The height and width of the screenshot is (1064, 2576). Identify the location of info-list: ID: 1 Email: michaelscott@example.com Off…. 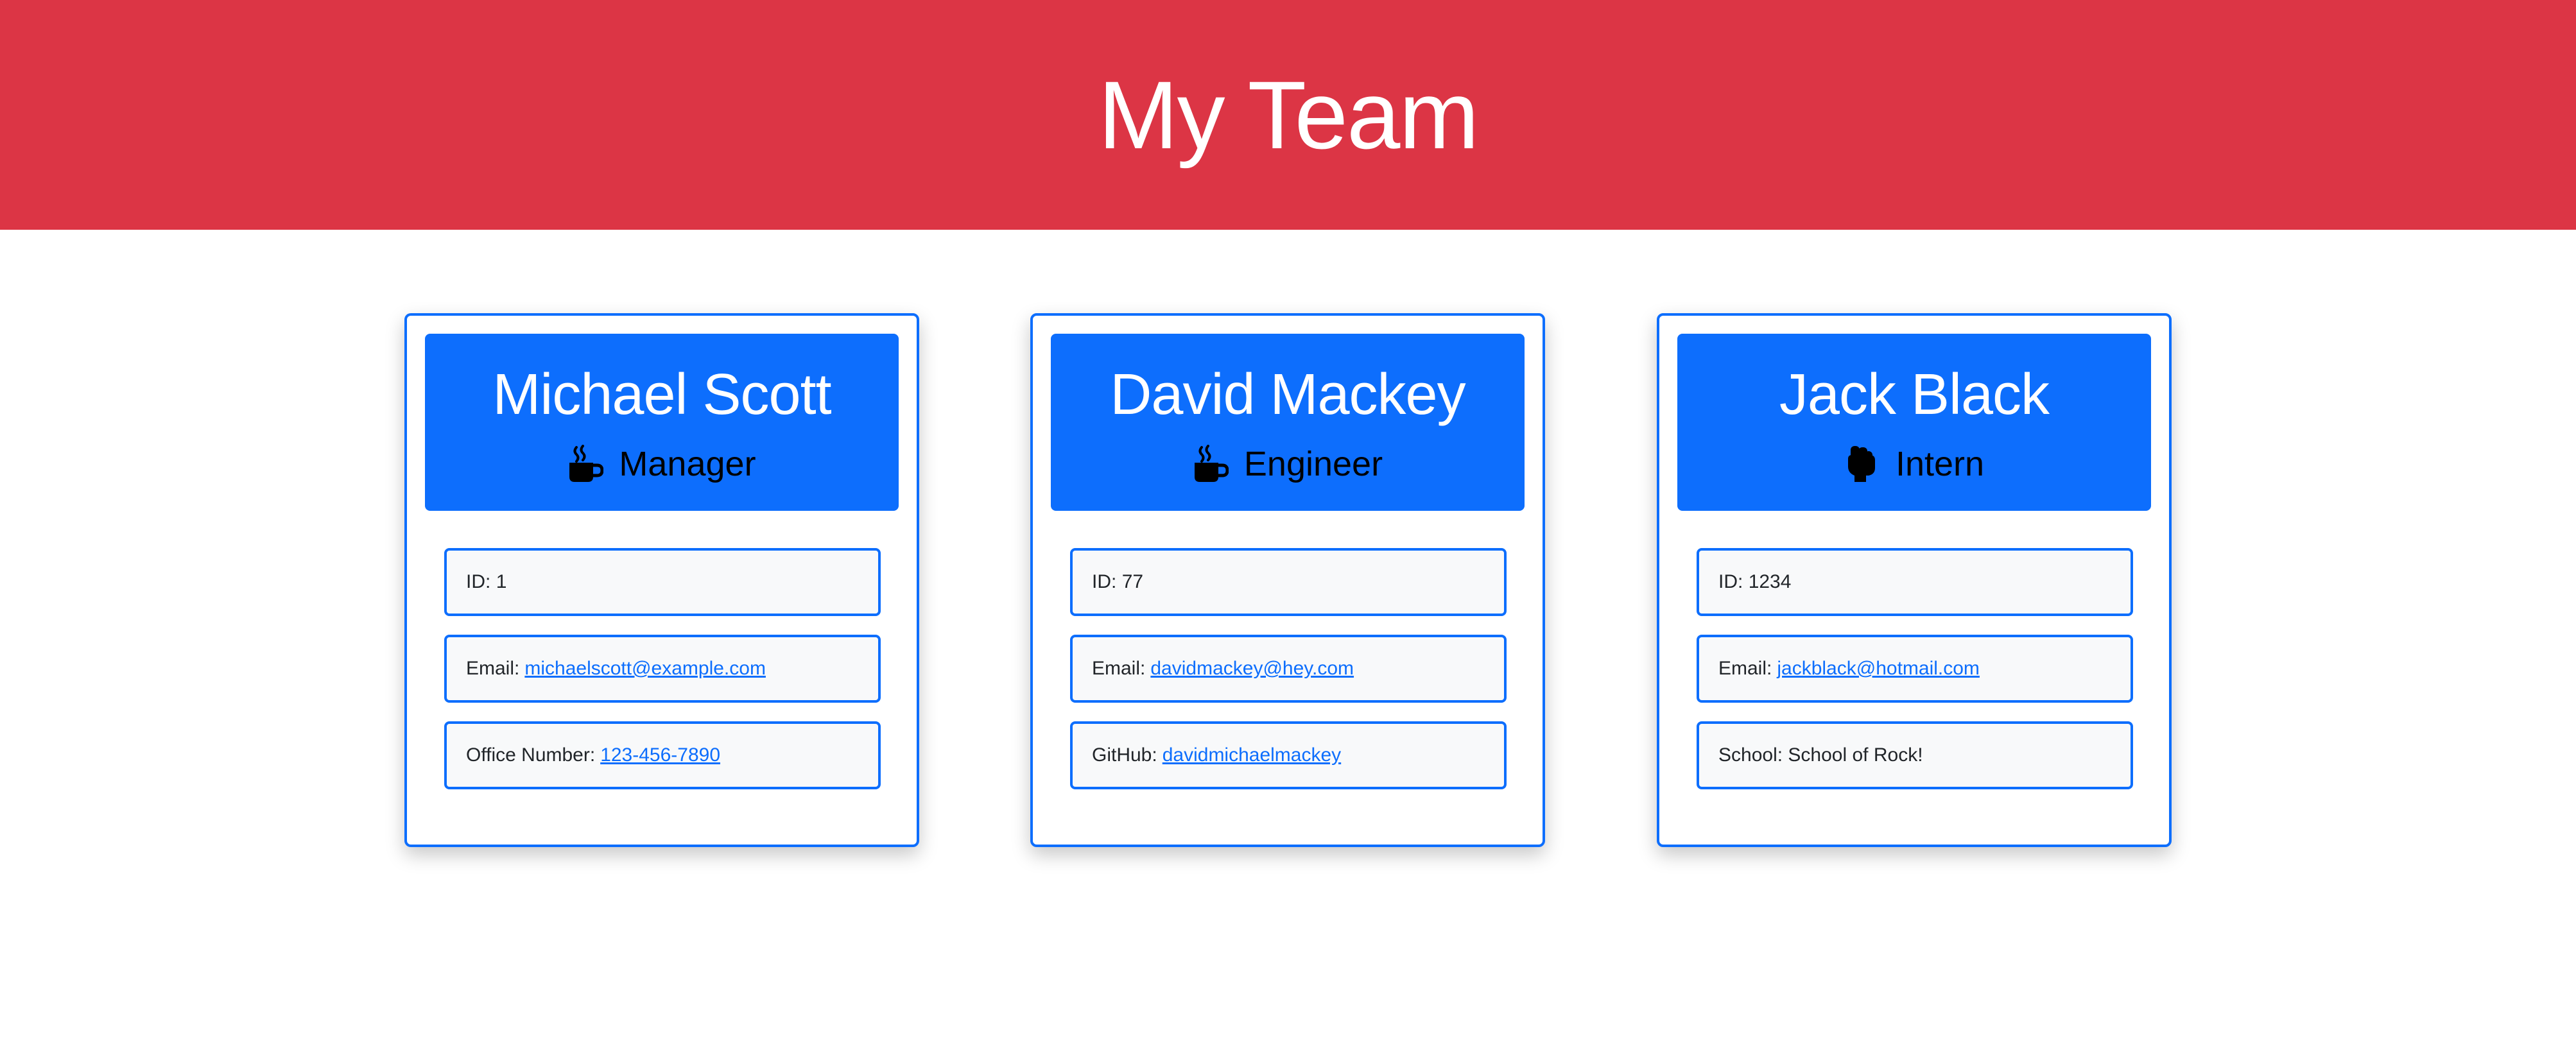
(663, 678).